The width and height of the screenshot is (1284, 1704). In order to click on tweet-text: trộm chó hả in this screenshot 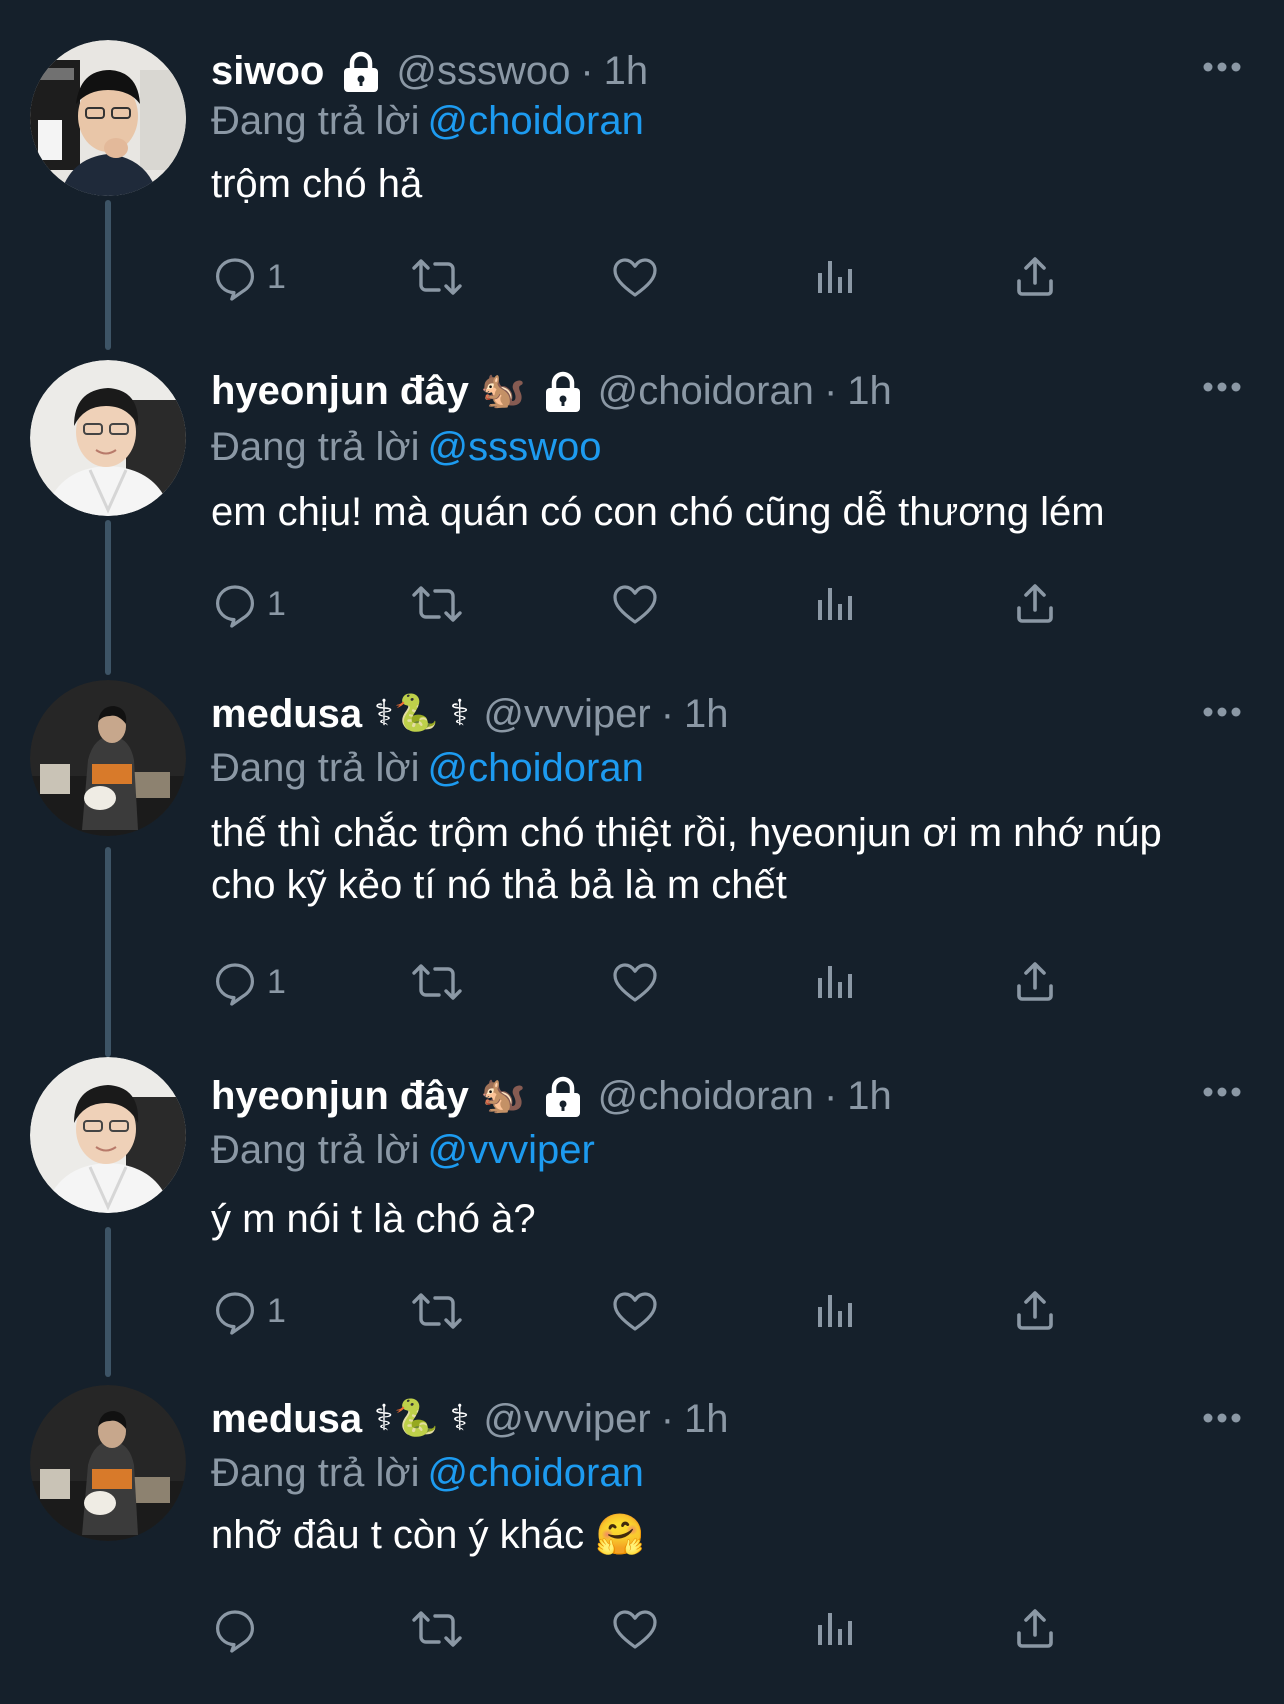, I will do `click(317, 184)`.